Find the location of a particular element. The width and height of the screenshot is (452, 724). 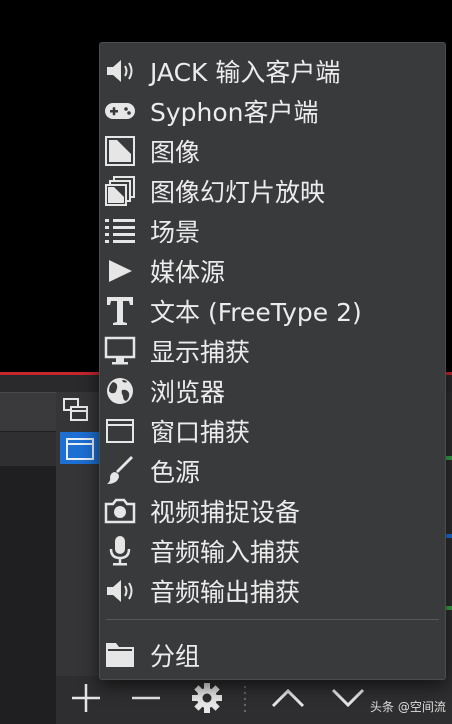

menu-item-audio-output-capture: 音频输出捕获 is located at coordinates (272, 591).